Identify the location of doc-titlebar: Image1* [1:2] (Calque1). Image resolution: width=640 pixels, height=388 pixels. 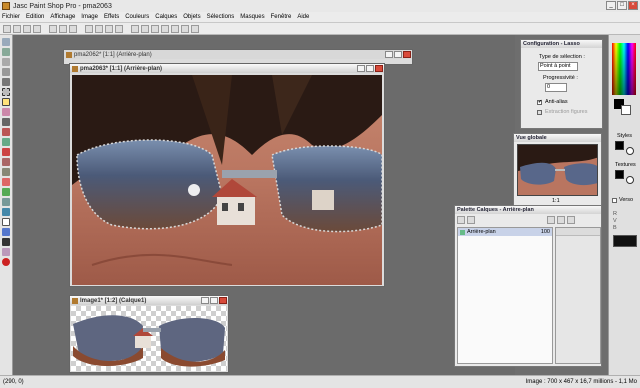
(149, 300).